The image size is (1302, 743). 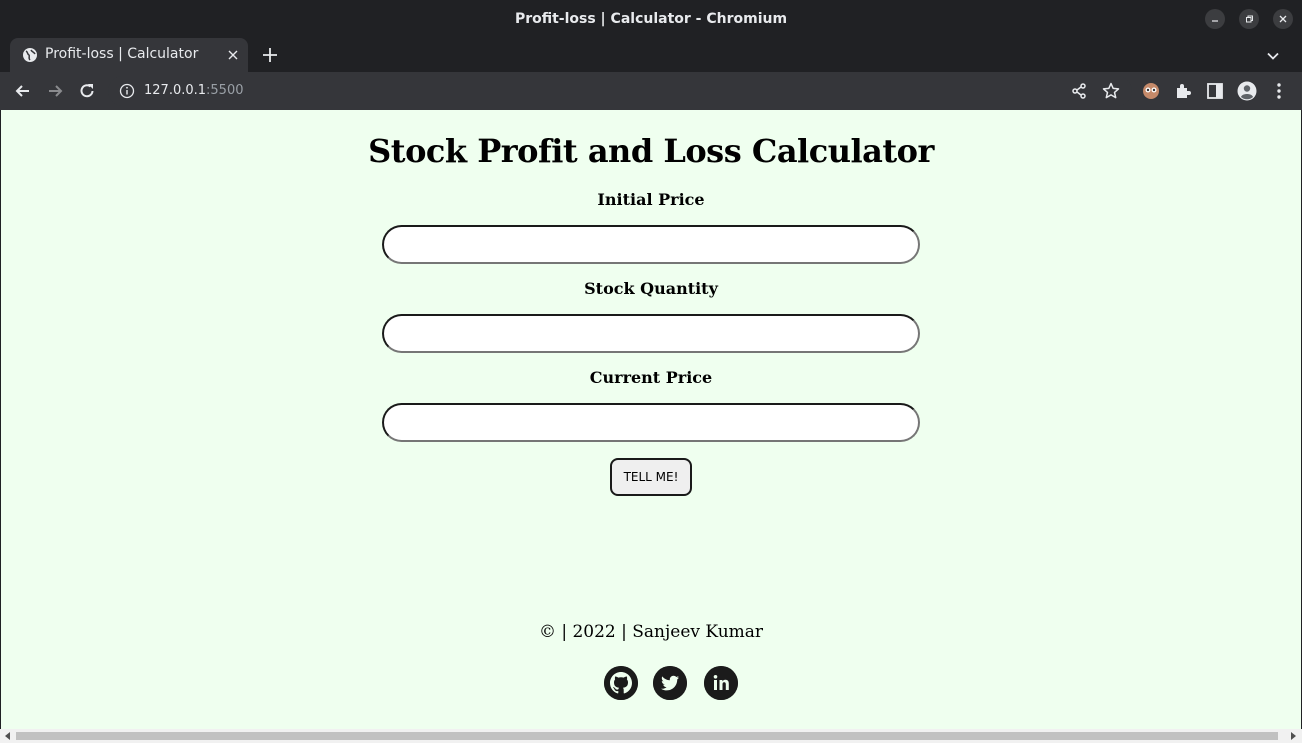 I want to click on close-tab-icon, so click(x=233, y=55).